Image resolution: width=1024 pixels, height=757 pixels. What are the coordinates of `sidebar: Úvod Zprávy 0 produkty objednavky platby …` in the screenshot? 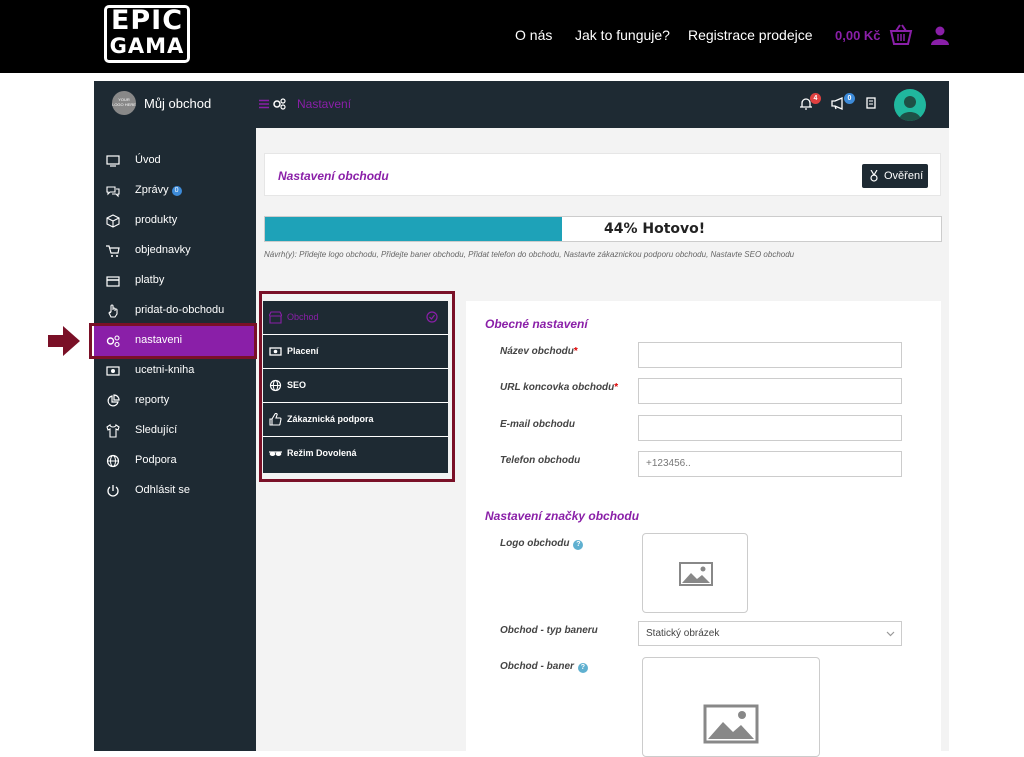 It's located at (175, 439).